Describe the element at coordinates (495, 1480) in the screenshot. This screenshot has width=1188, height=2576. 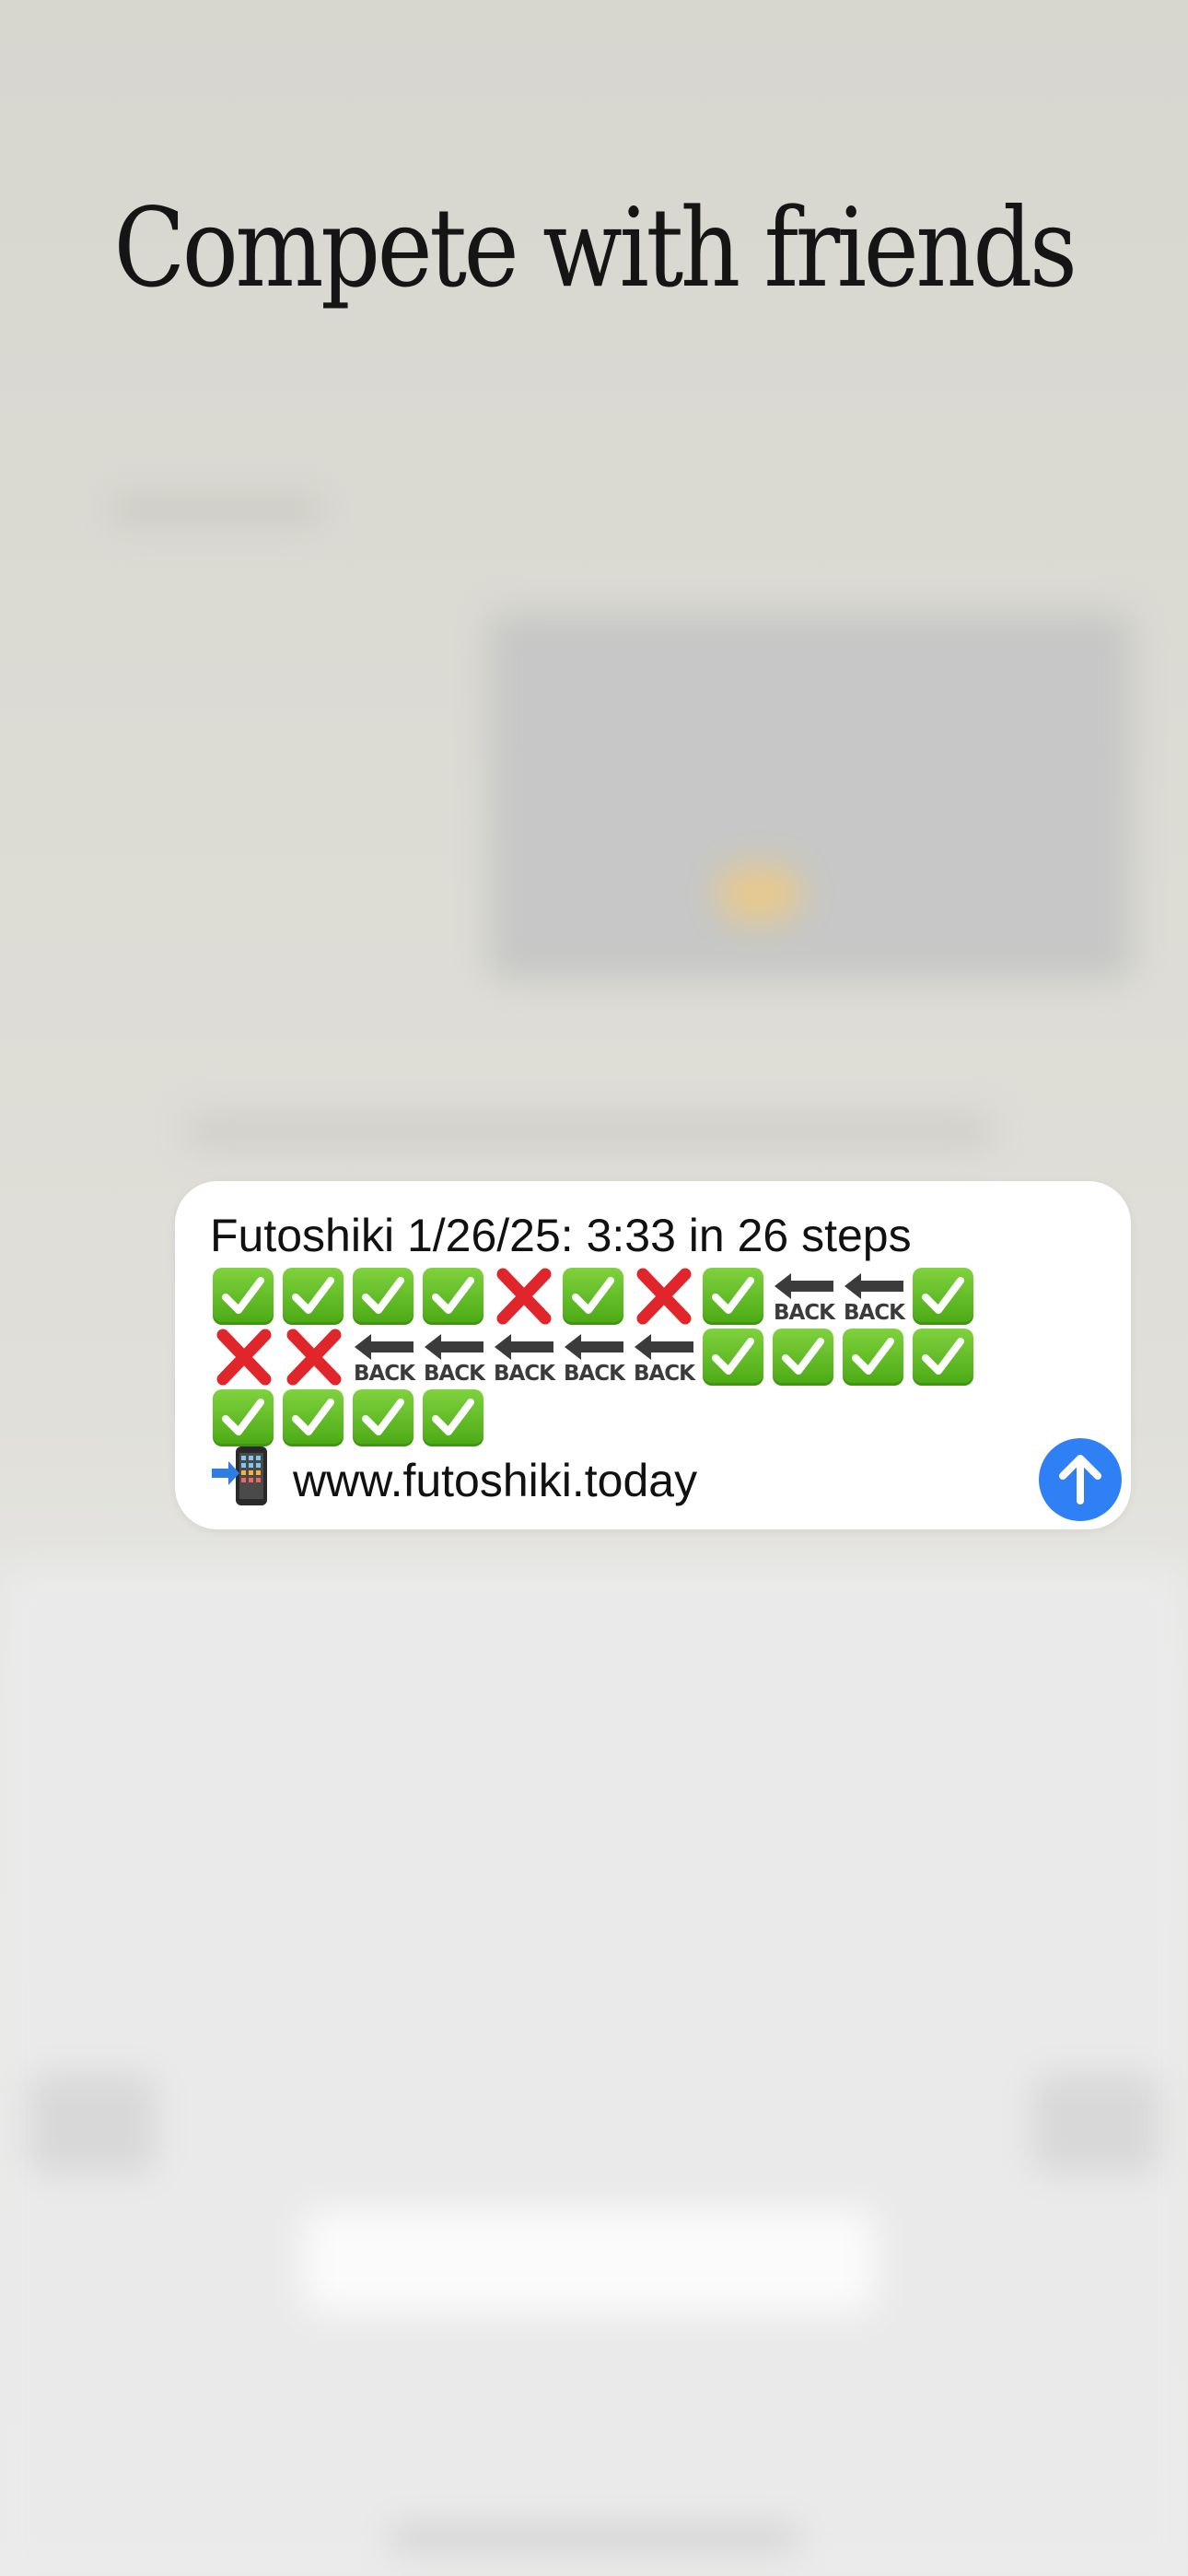
I see `url-text: www.futoshiki.today` at that location.